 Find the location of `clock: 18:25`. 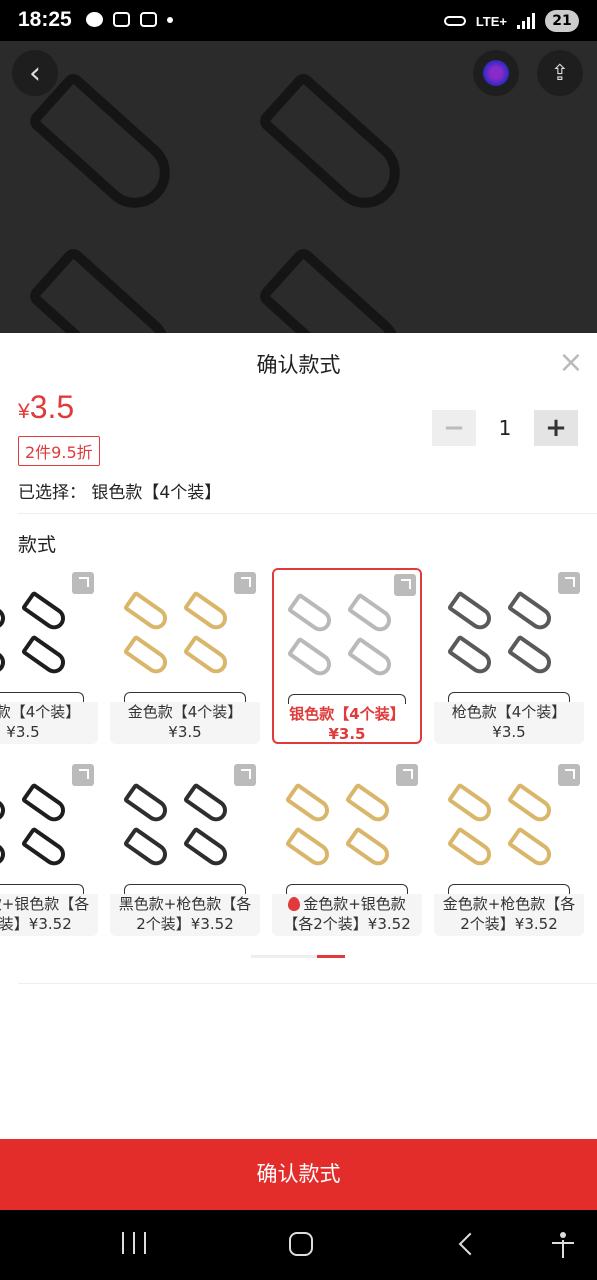

clock: 18:25 is located at coordinates (45, 19).